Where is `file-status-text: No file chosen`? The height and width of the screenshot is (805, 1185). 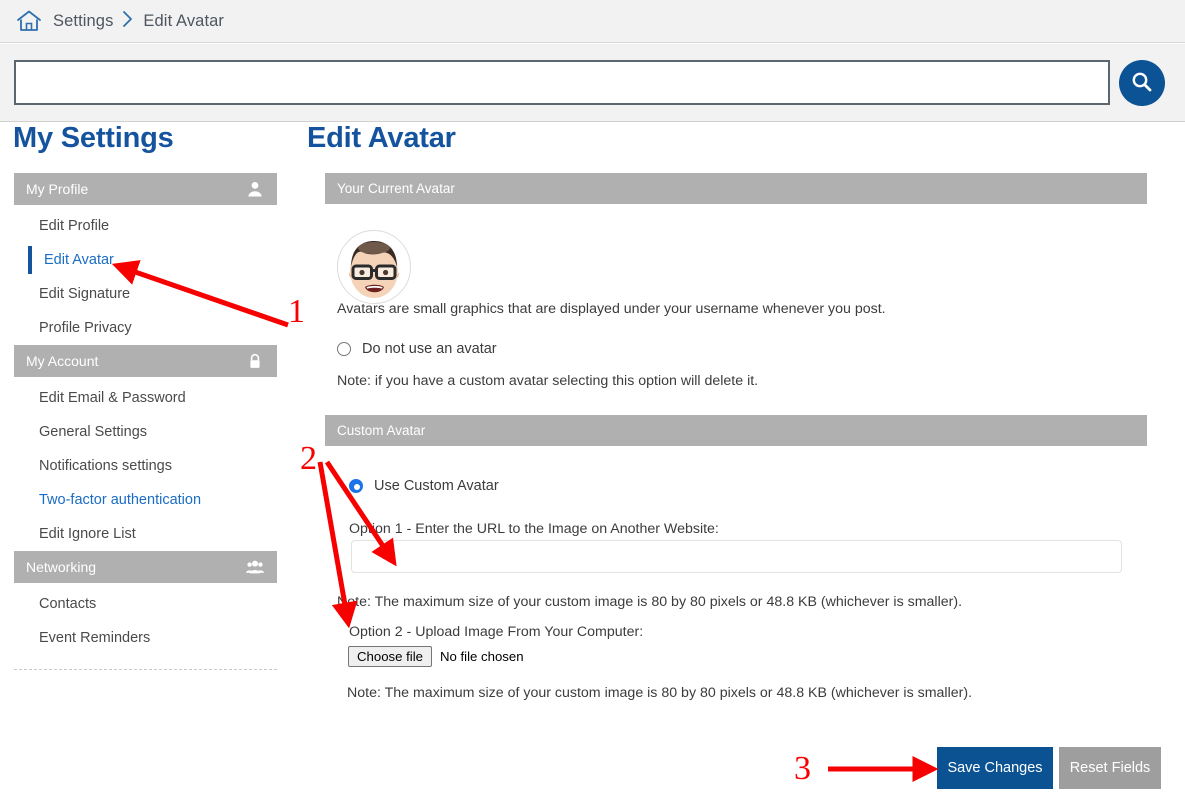 file-status-text: No file chosen is located at coordinates (481, 656).